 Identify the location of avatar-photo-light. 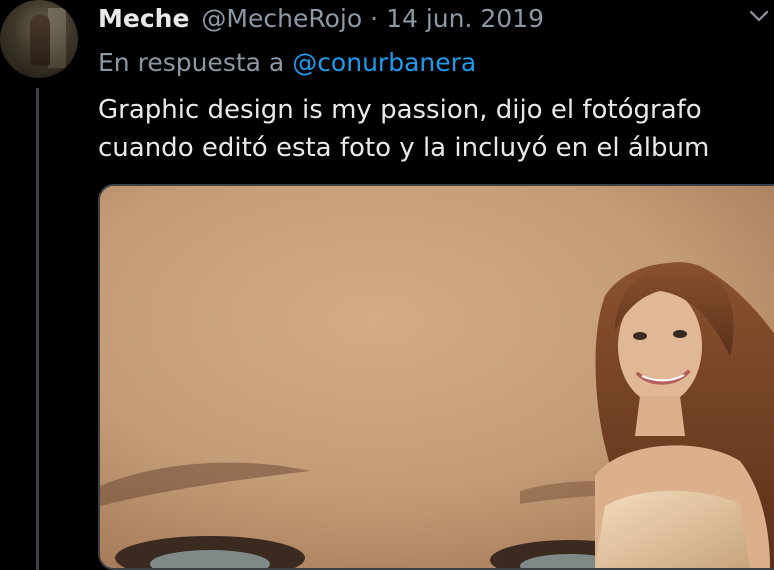
(57, 38).